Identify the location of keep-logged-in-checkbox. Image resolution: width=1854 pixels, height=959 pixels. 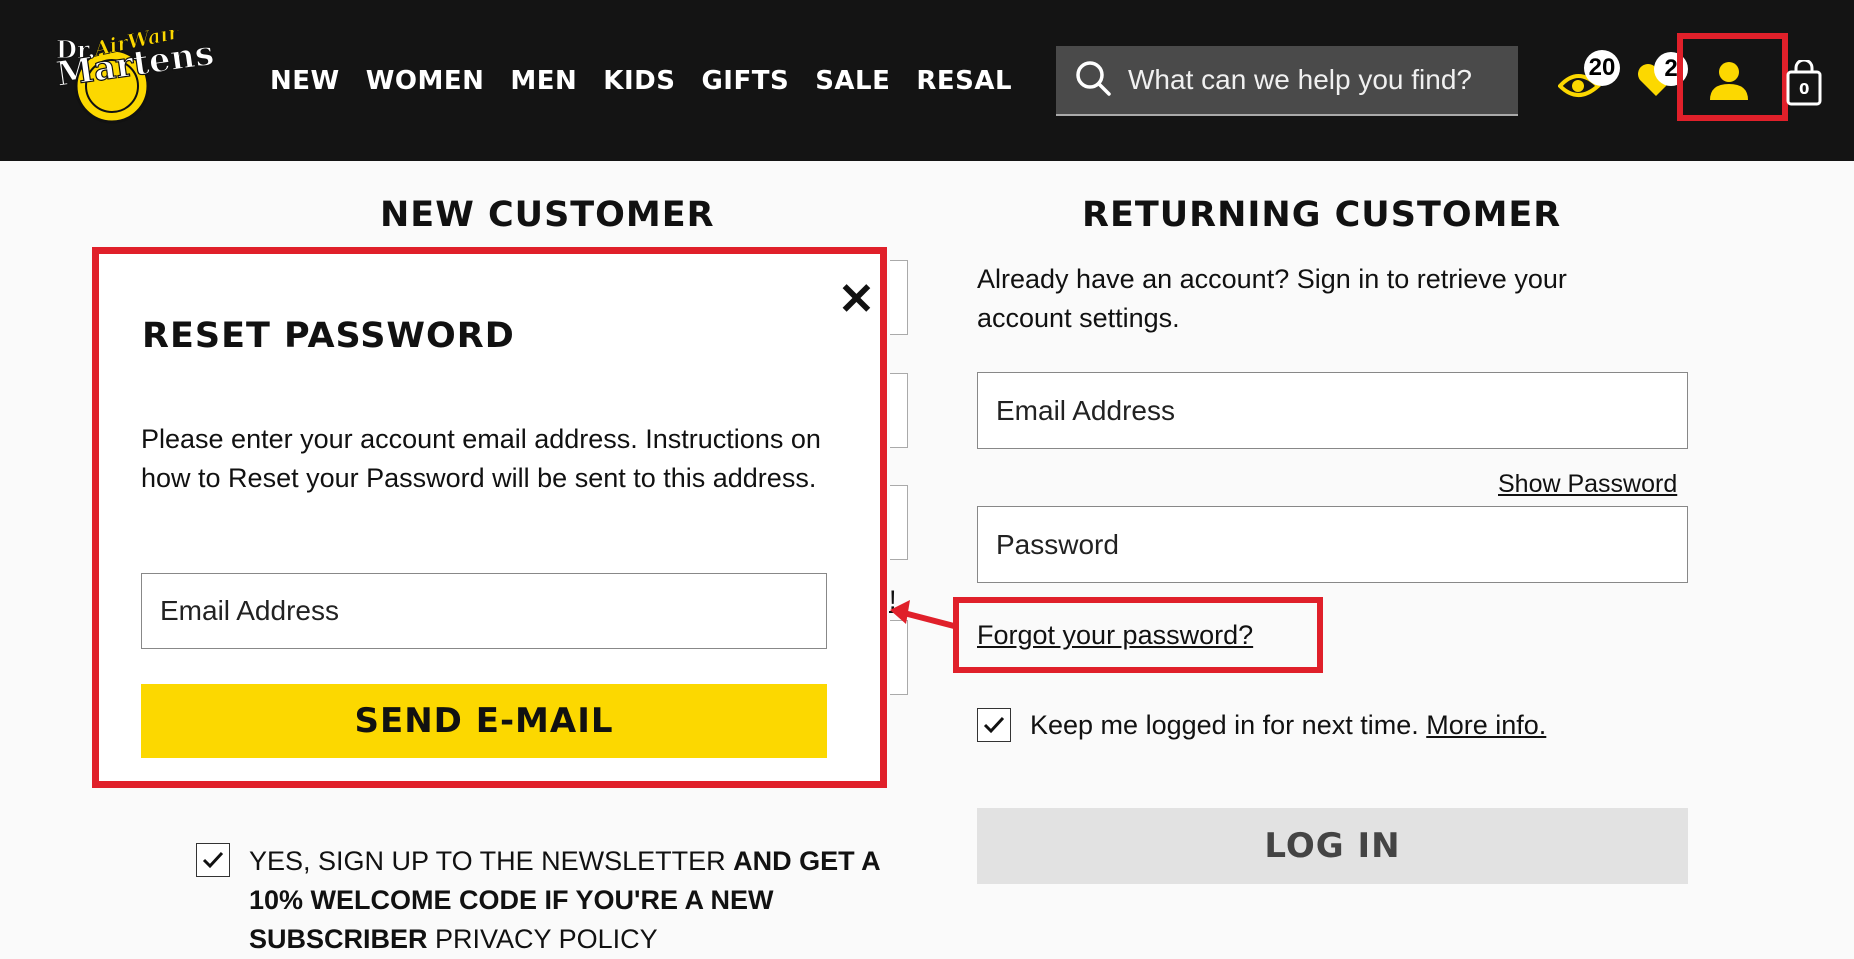
(994, 725).